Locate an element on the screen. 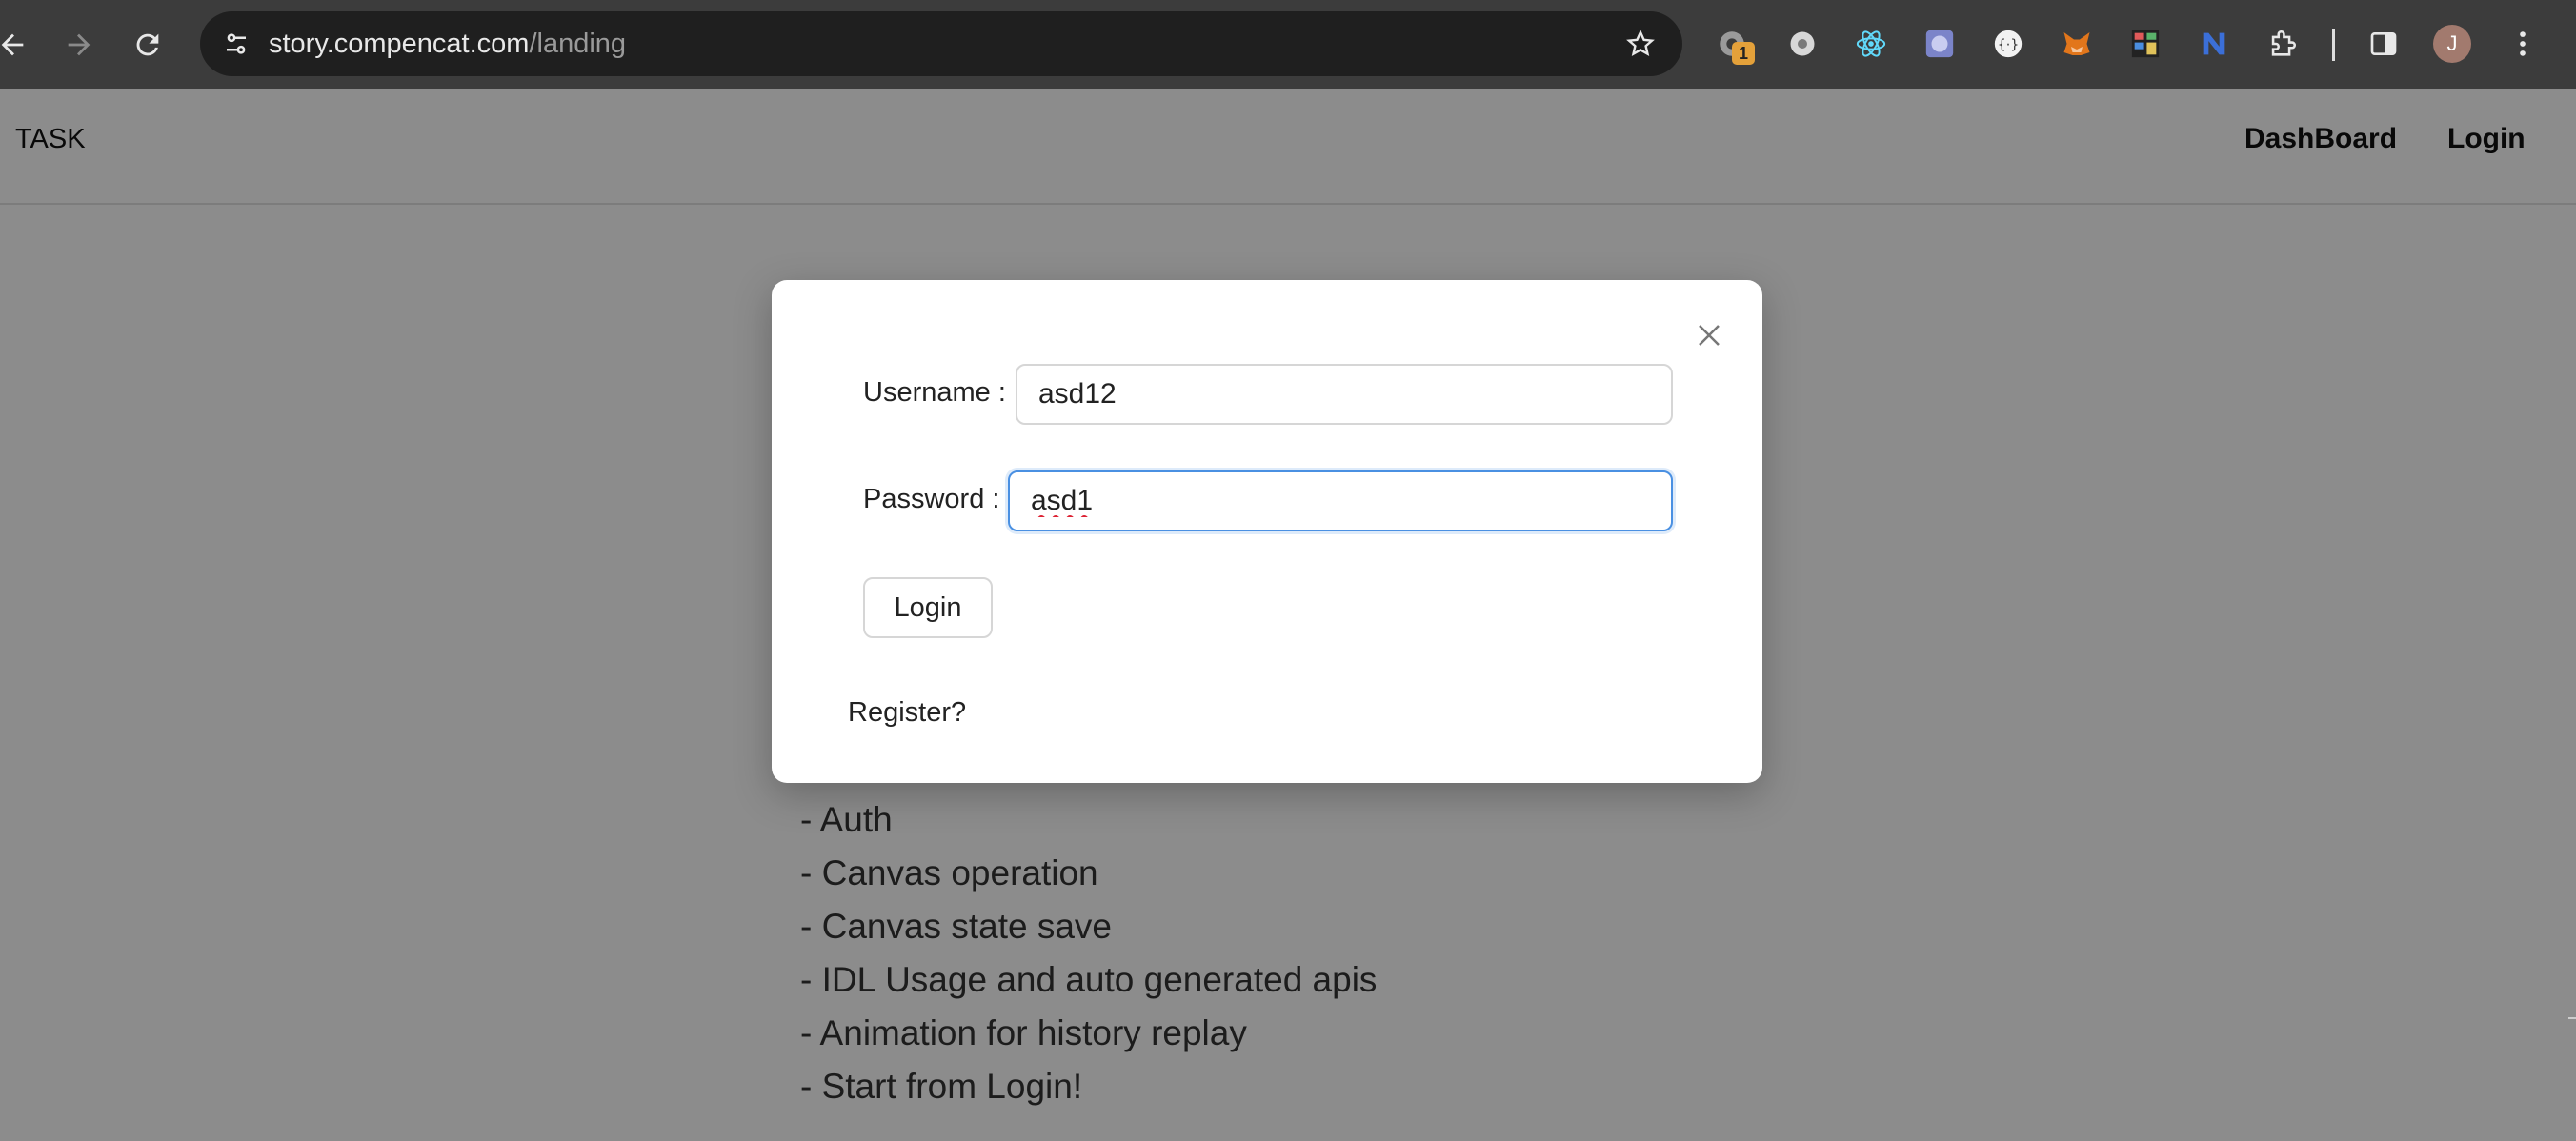 The image size is (2576, 1141). extension-round-icon: {·} is located at coordinates (2008, 44).